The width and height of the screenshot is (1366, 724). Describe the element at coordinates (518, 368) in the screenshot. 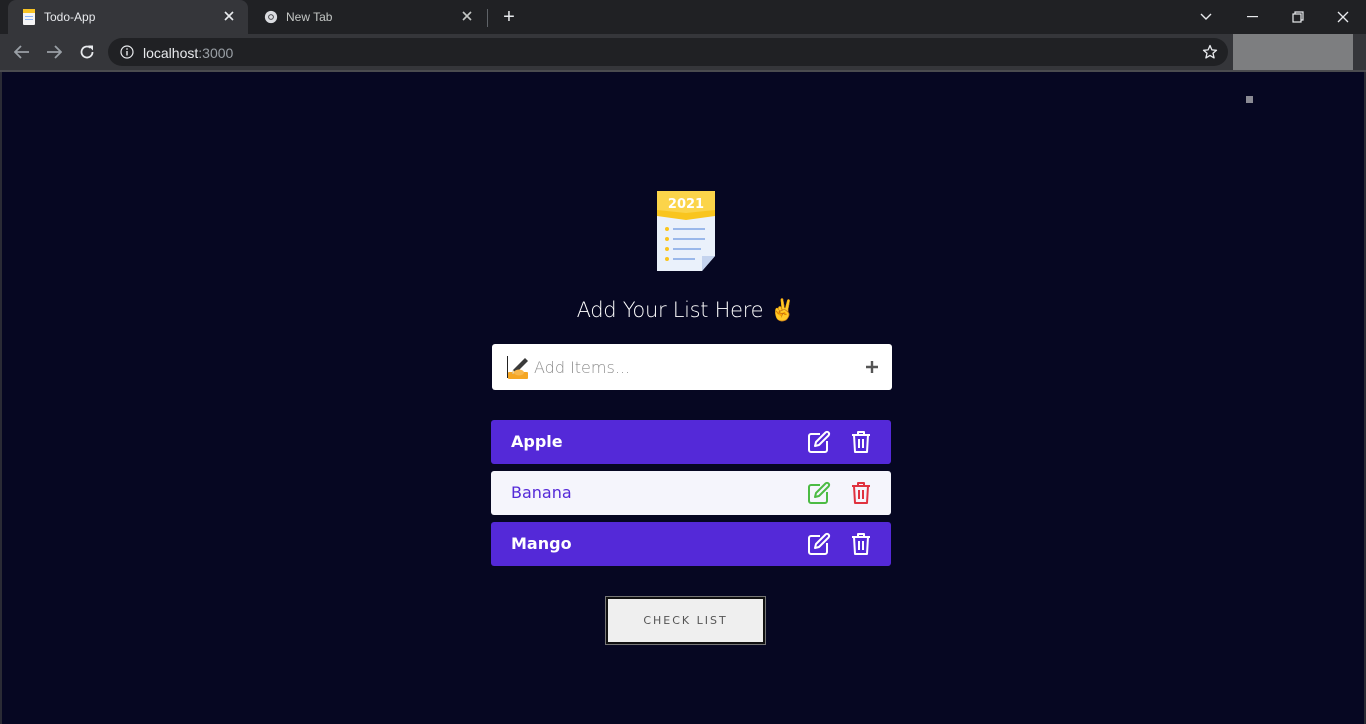

I see `writing-hand-icon` at that location.